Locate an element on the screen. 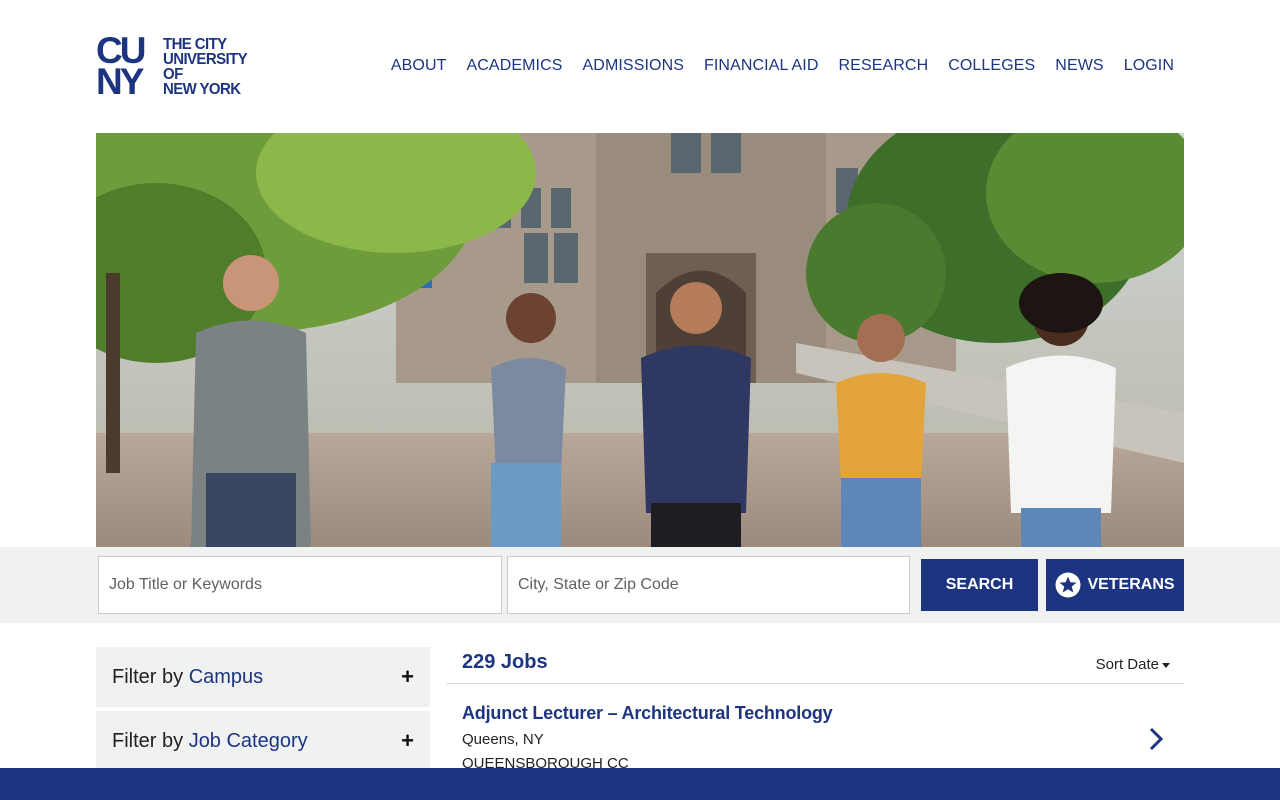  job-count: 229 Jobs is located at coordinates (505, 662).